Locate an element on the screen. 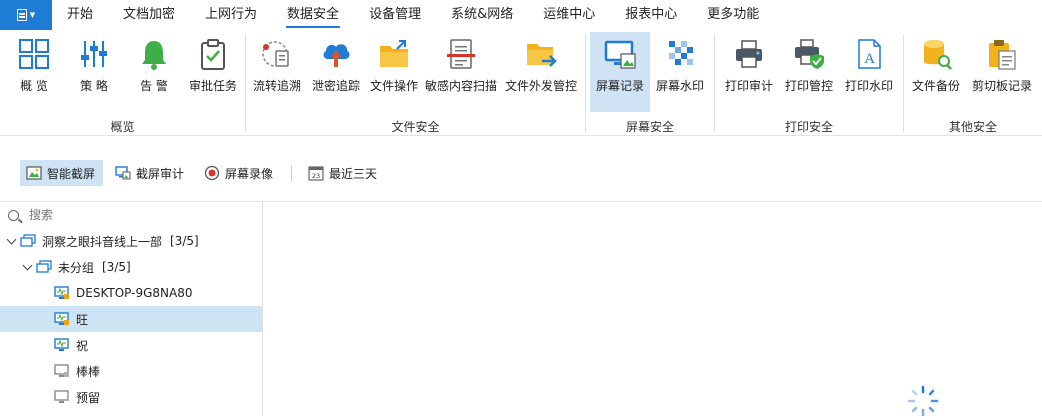 The height and width of the screenshot is (416, 1042). flow-trace-icon is located at coordinates (275, 54).